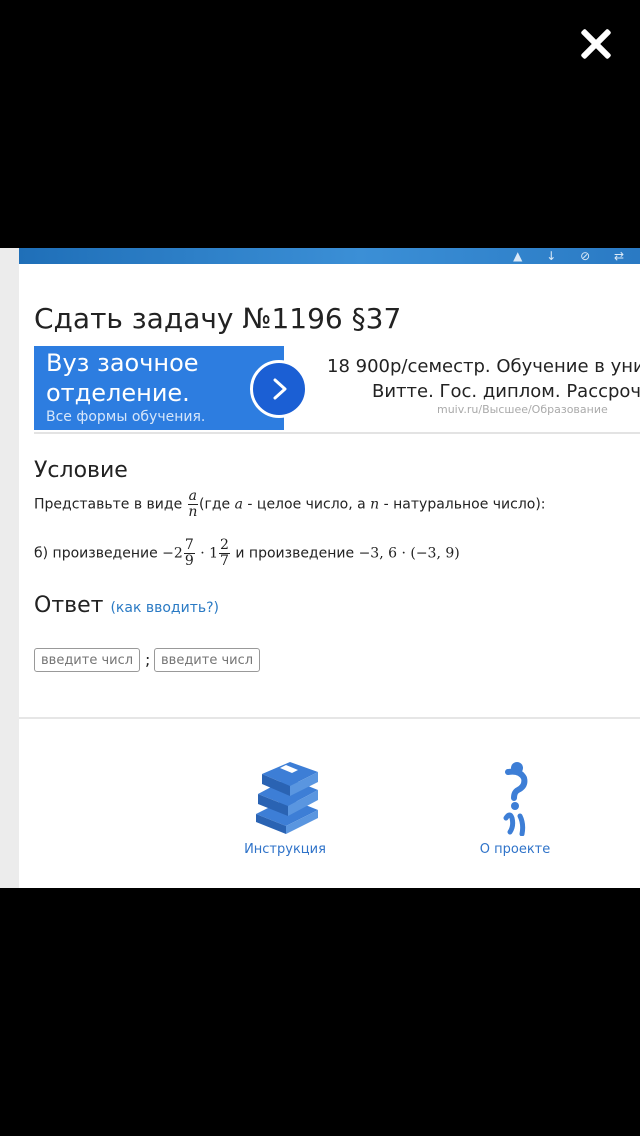  Describe the element at coordinates (193, 504) in the screenshot. I see `fraction-a-over-n: a n` at that location.